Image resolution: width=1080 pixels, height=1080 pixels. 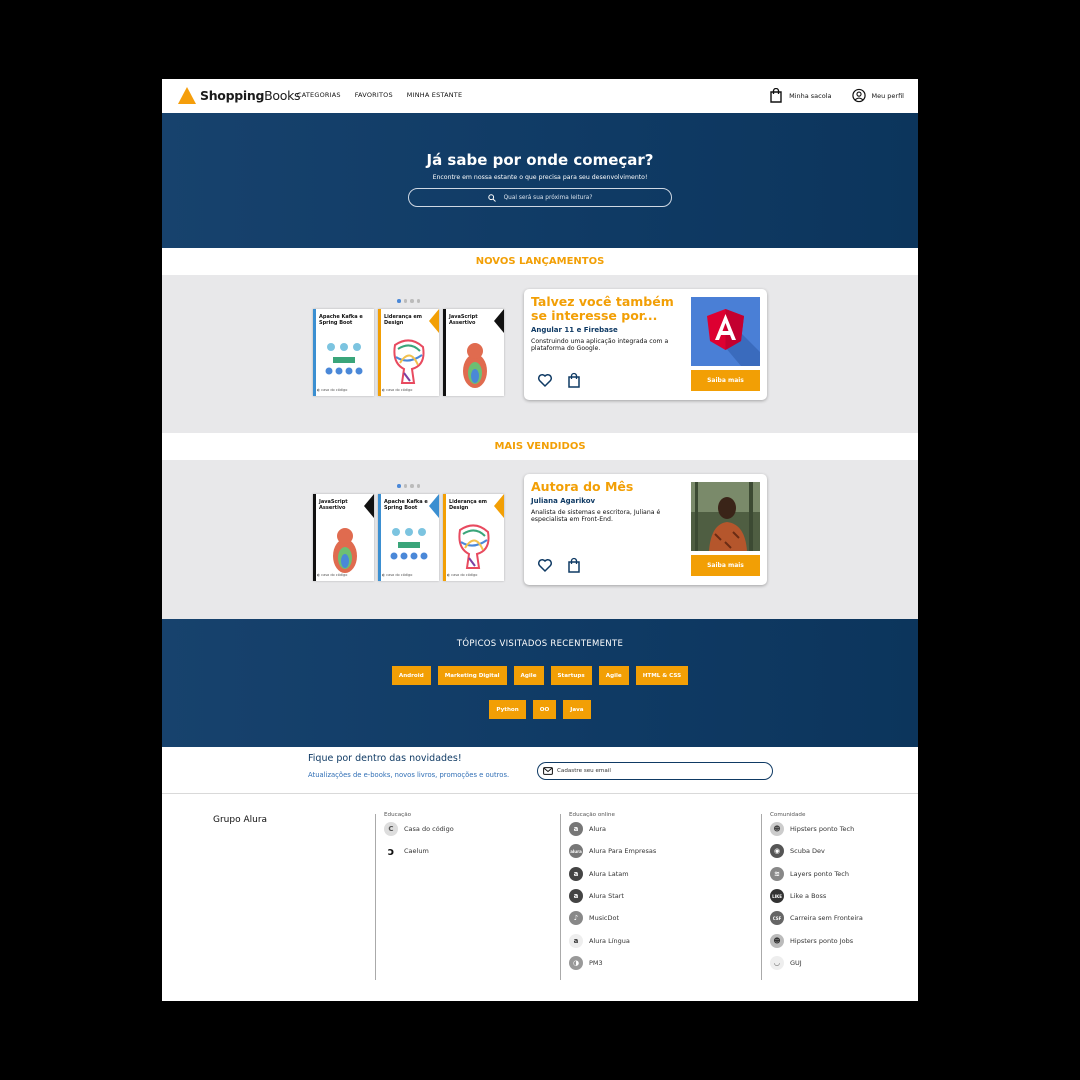 I want to click on footer-link: CSF Carreira sem Fronteira, so click(x=816, y=918).